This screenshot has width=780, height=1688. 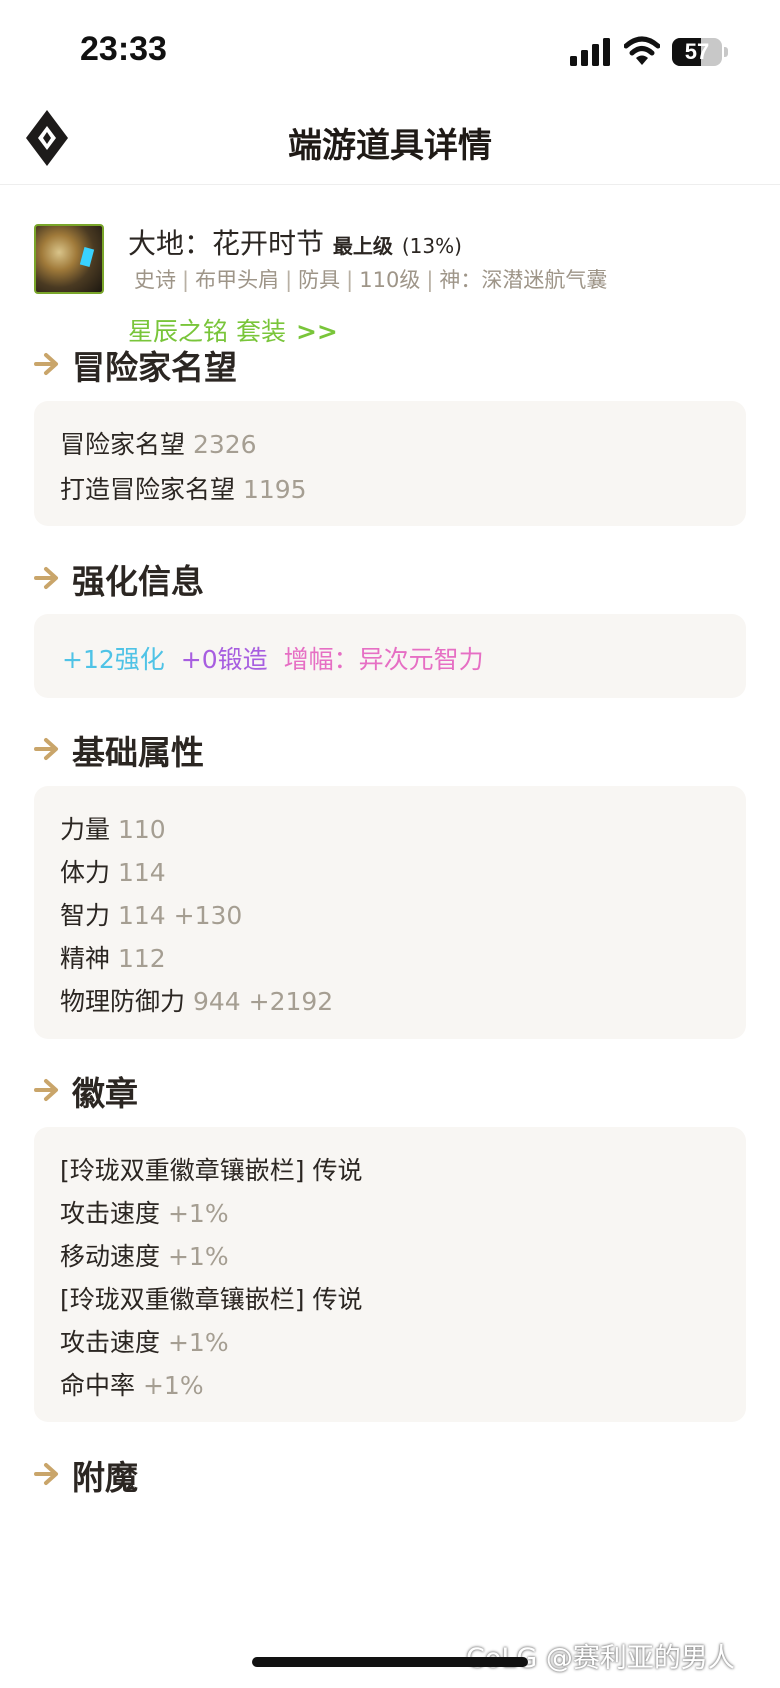 What do you see at coordinates (390, 50) in the screenshot?
I see `status-bar: 23:33 57` at bounding box center [390, 50].